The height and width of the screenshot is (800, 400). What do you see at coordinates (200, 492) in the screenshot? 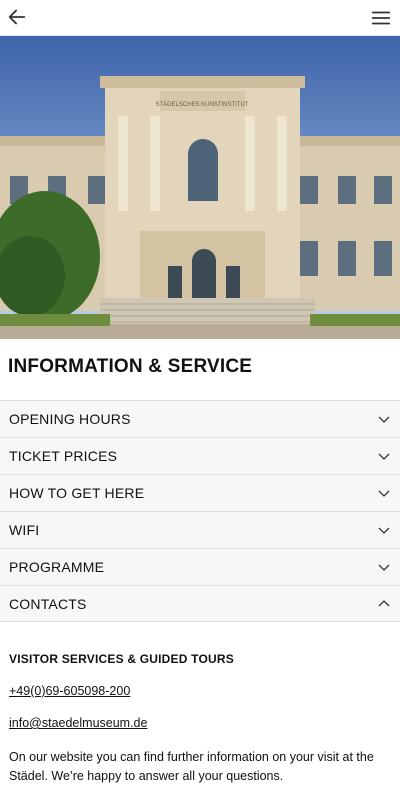
I see `accordion-item-how-to-get-here: HOW TO GET HERE` at bounding box center [200, 492].